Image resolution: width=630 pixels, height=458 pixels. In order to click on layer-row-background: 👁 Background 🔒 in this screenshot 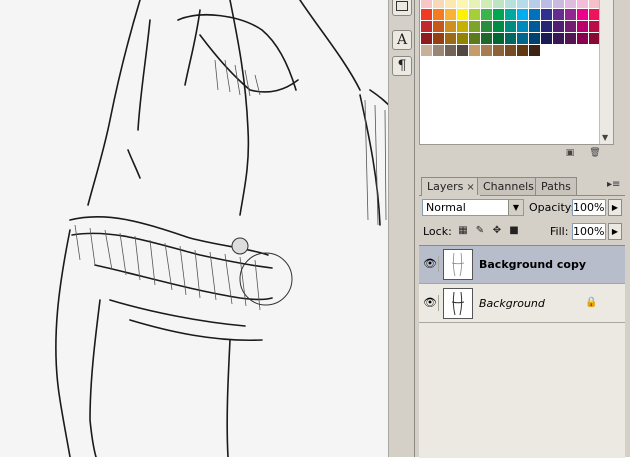, I will do `click(522, 304)`.